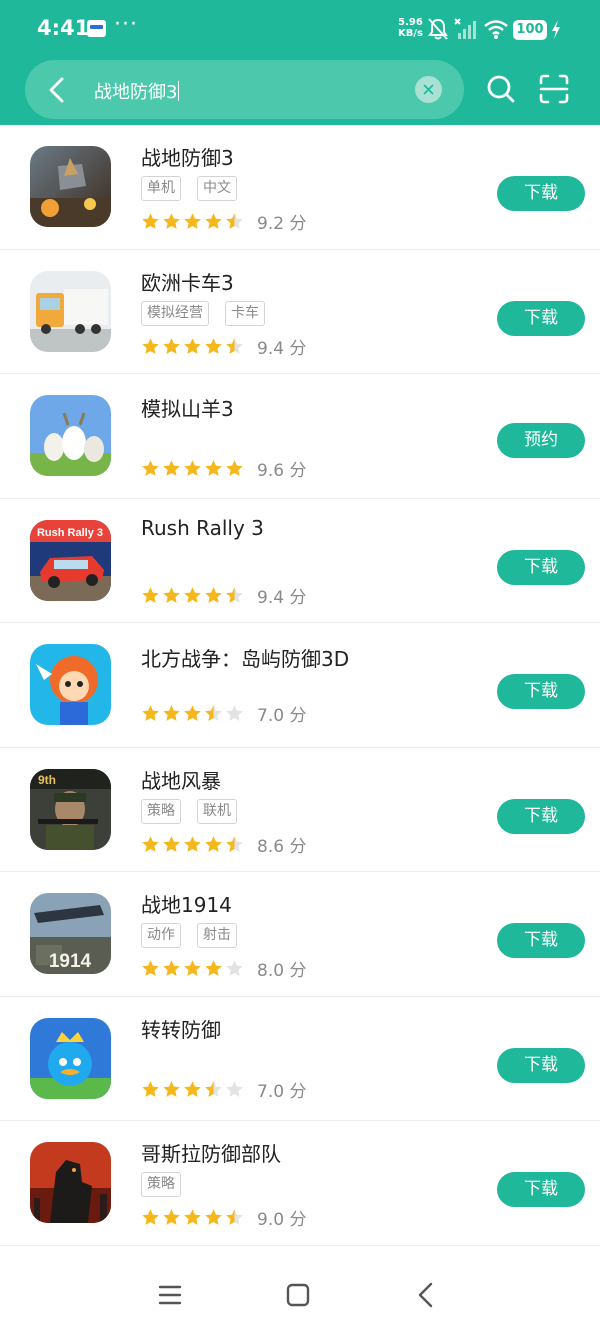  I want to click on battlefield-1914-icon: 1914, so click(70, 933).